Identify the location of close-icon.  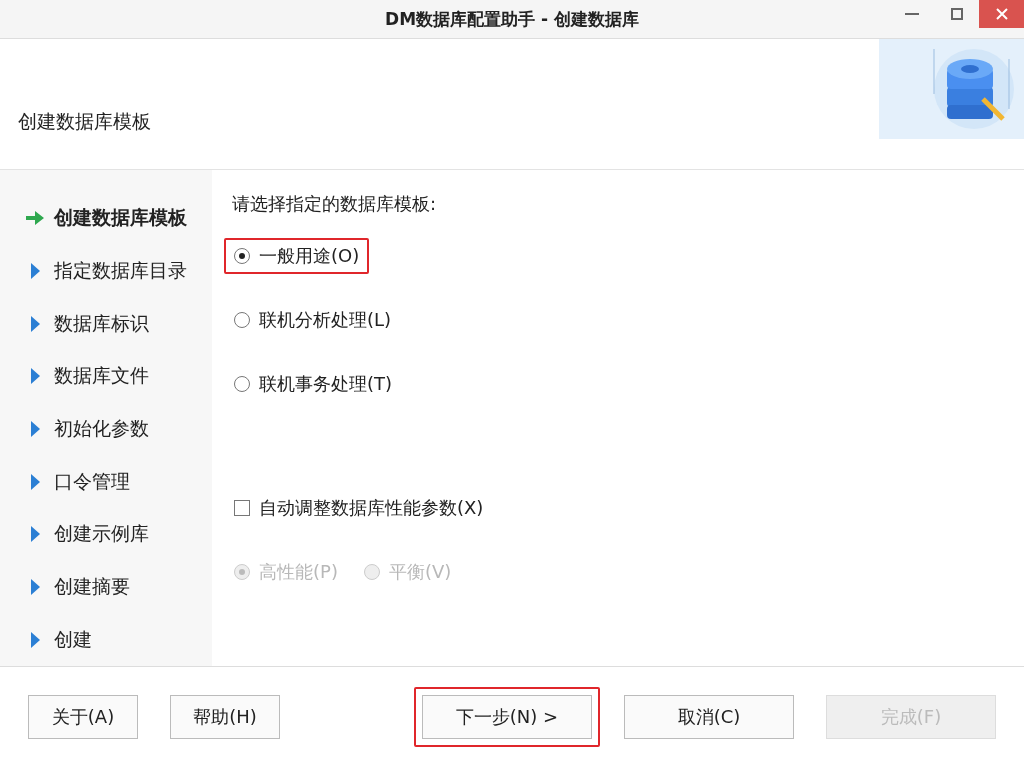
(1001, 14).